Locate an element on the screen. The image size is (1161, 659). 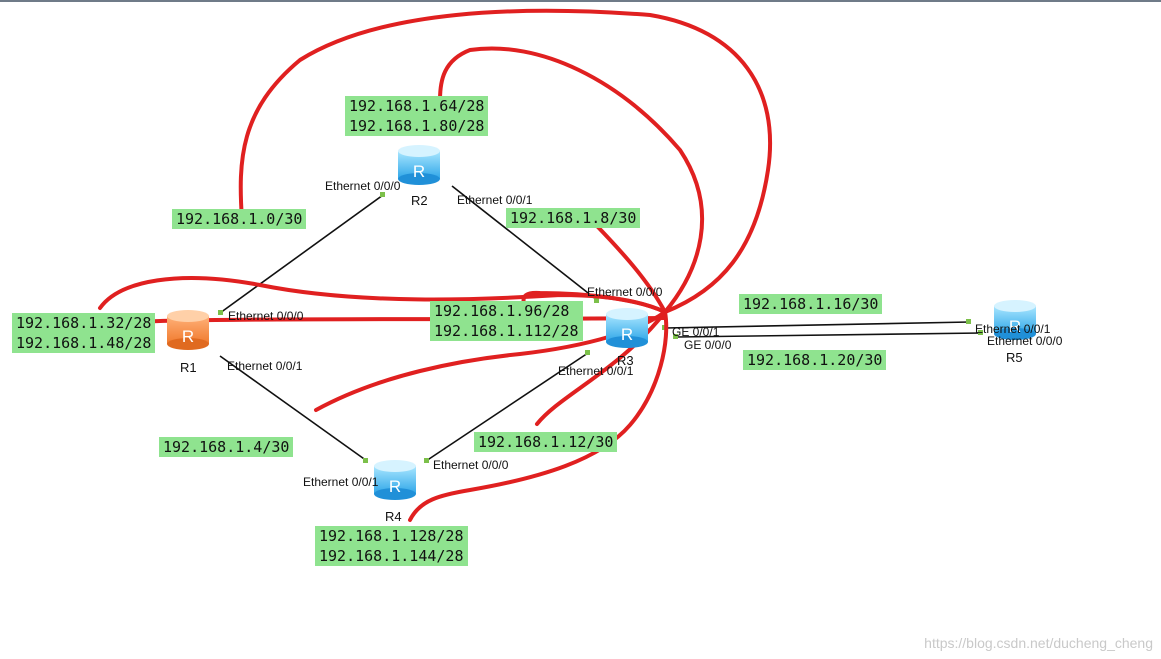
subnet-r4-loopbacks: 192.168.1.128/28 192.168.1.144/28 is located at coordinates (391, 546).